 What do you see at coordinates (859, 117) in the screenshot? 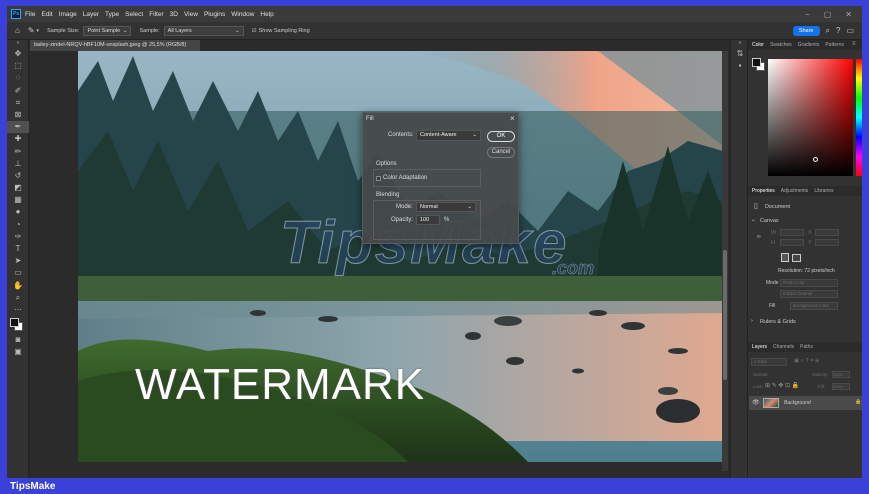
I see `hue-slider` at bounding box center [859, 117].